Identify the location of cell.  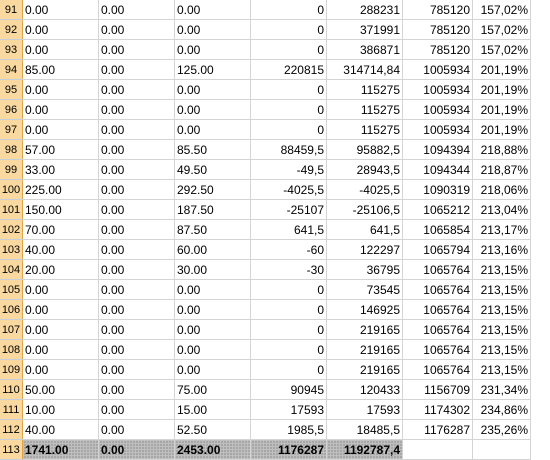
(501, 449).